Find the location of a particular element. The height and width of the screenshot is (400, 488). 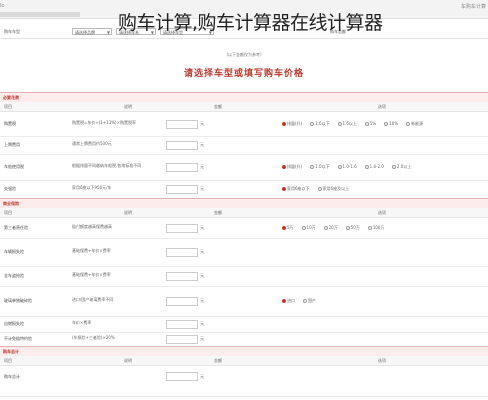

row-name: 自燃损失险 is located at coordinates (14, 323).